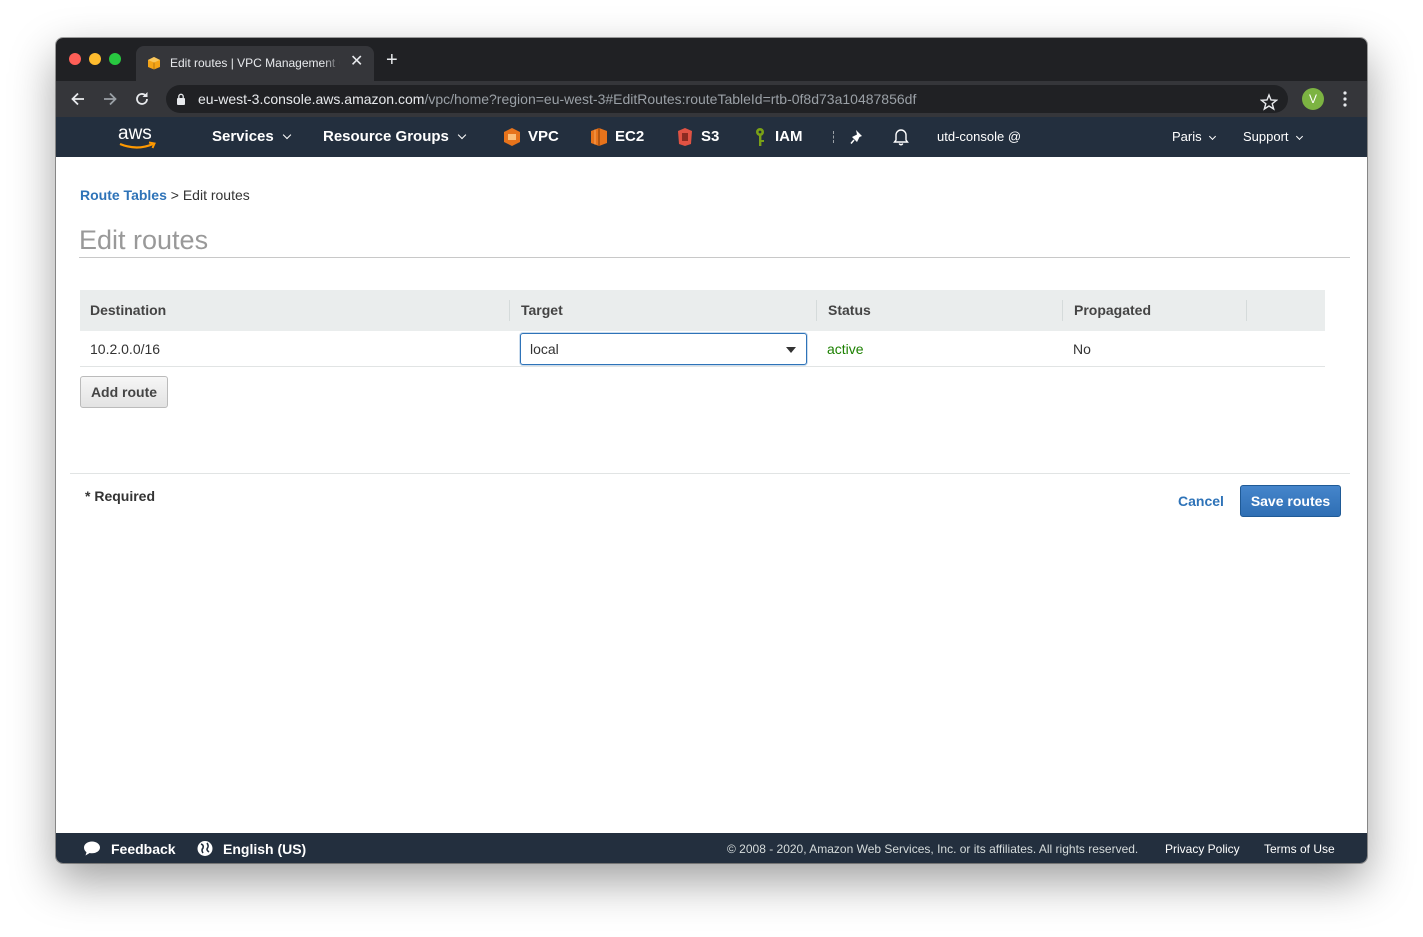 This screenshot has height=937, width=1423. Describe the element at coordinates (205, 848) in the screenshot. I see `globe-icon` at that location.